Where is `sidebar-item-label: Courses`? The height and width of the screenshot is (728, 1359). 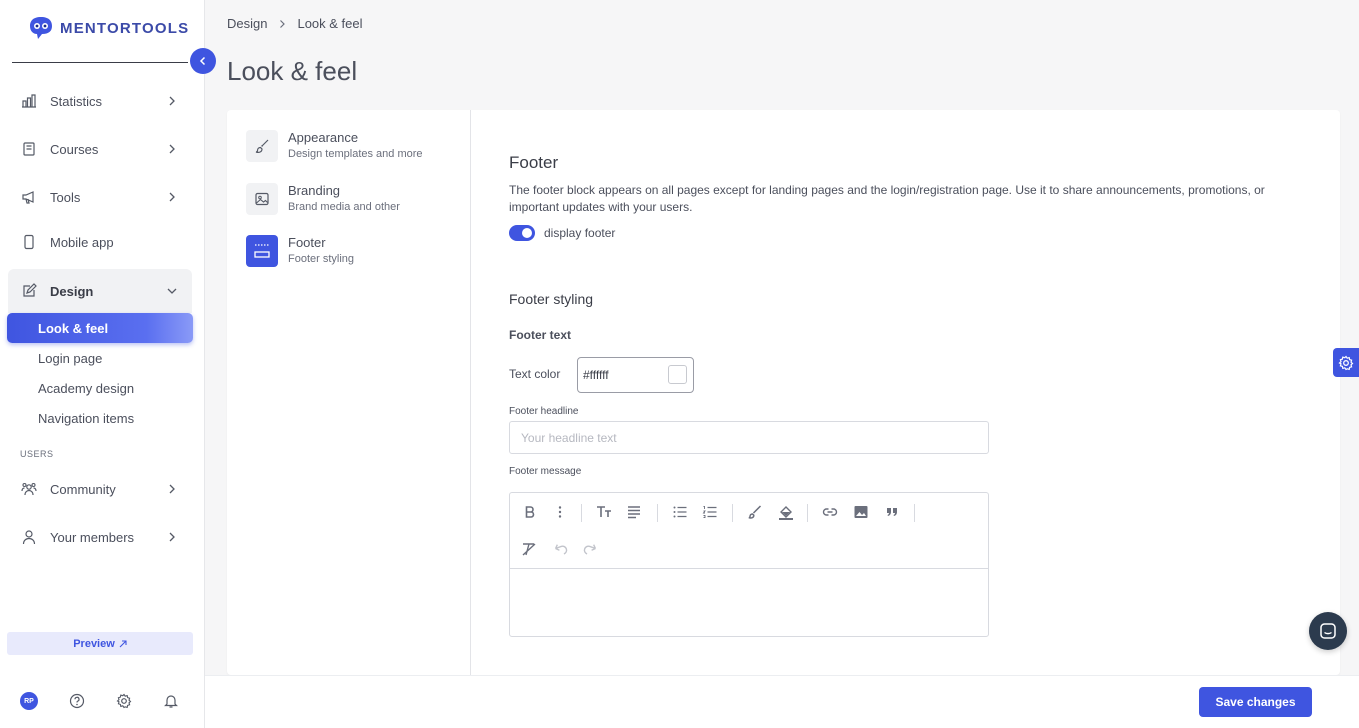
sidebar-item-label: Courses is located at coordinates (74, 149).